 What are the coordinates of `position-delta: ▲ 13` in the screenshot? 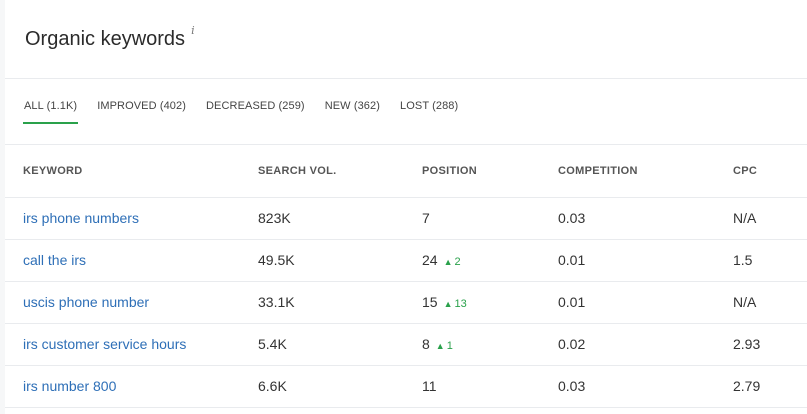 It's located at (455, 304).